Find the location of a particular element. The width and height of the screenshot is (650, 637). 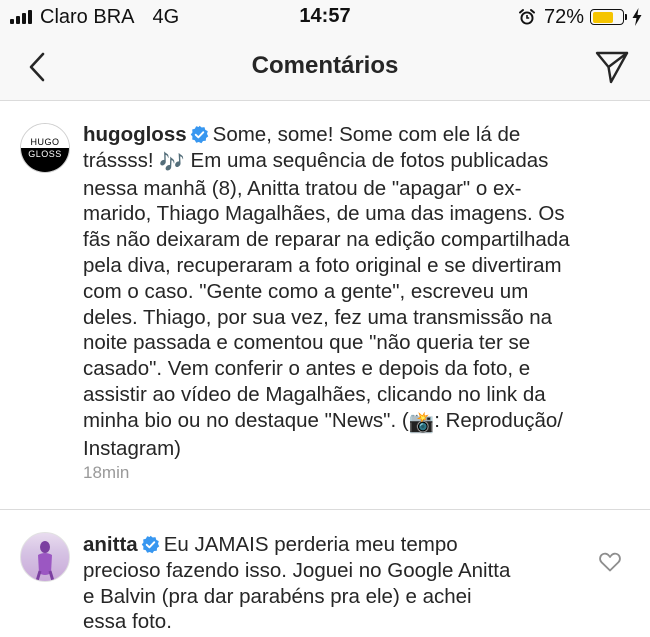

page-title: Comentários is located at coordinates (325, 65).